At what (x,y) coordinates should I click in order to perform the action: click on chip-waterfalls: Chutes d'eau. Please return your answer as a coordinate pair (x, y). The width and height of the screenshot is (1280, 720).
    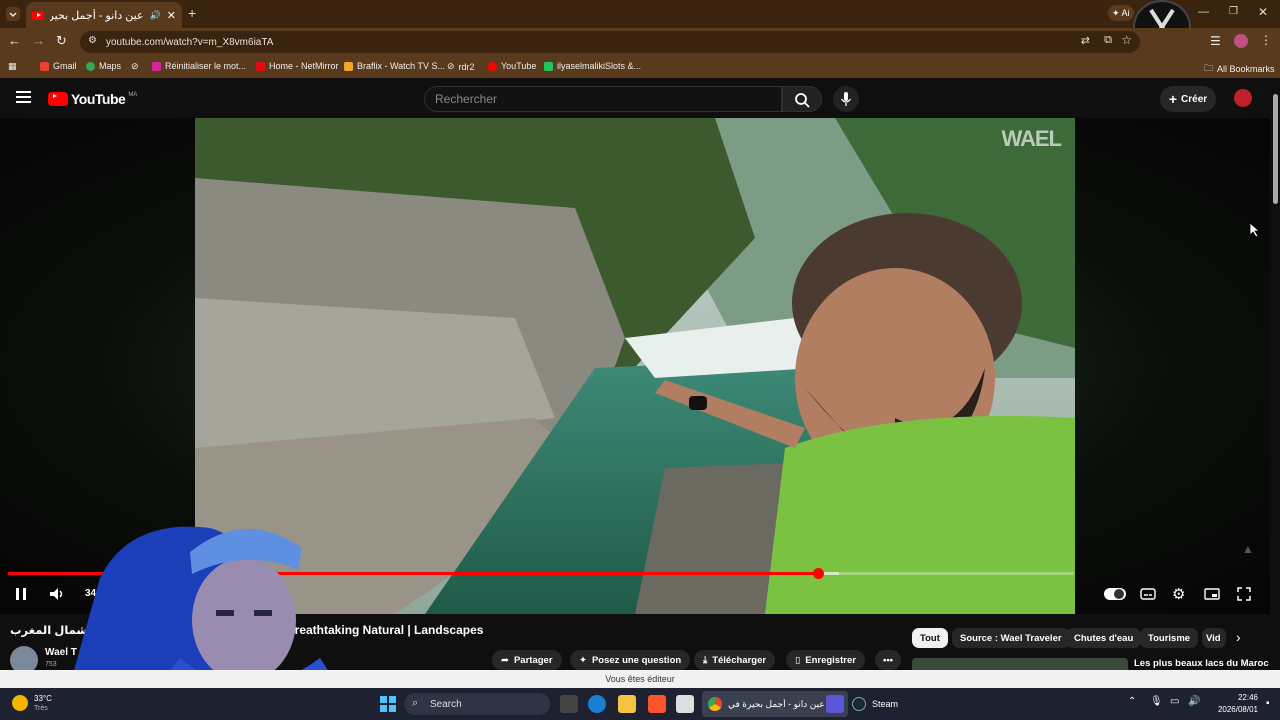
    Looking at the image, I should click on (1104, 638).